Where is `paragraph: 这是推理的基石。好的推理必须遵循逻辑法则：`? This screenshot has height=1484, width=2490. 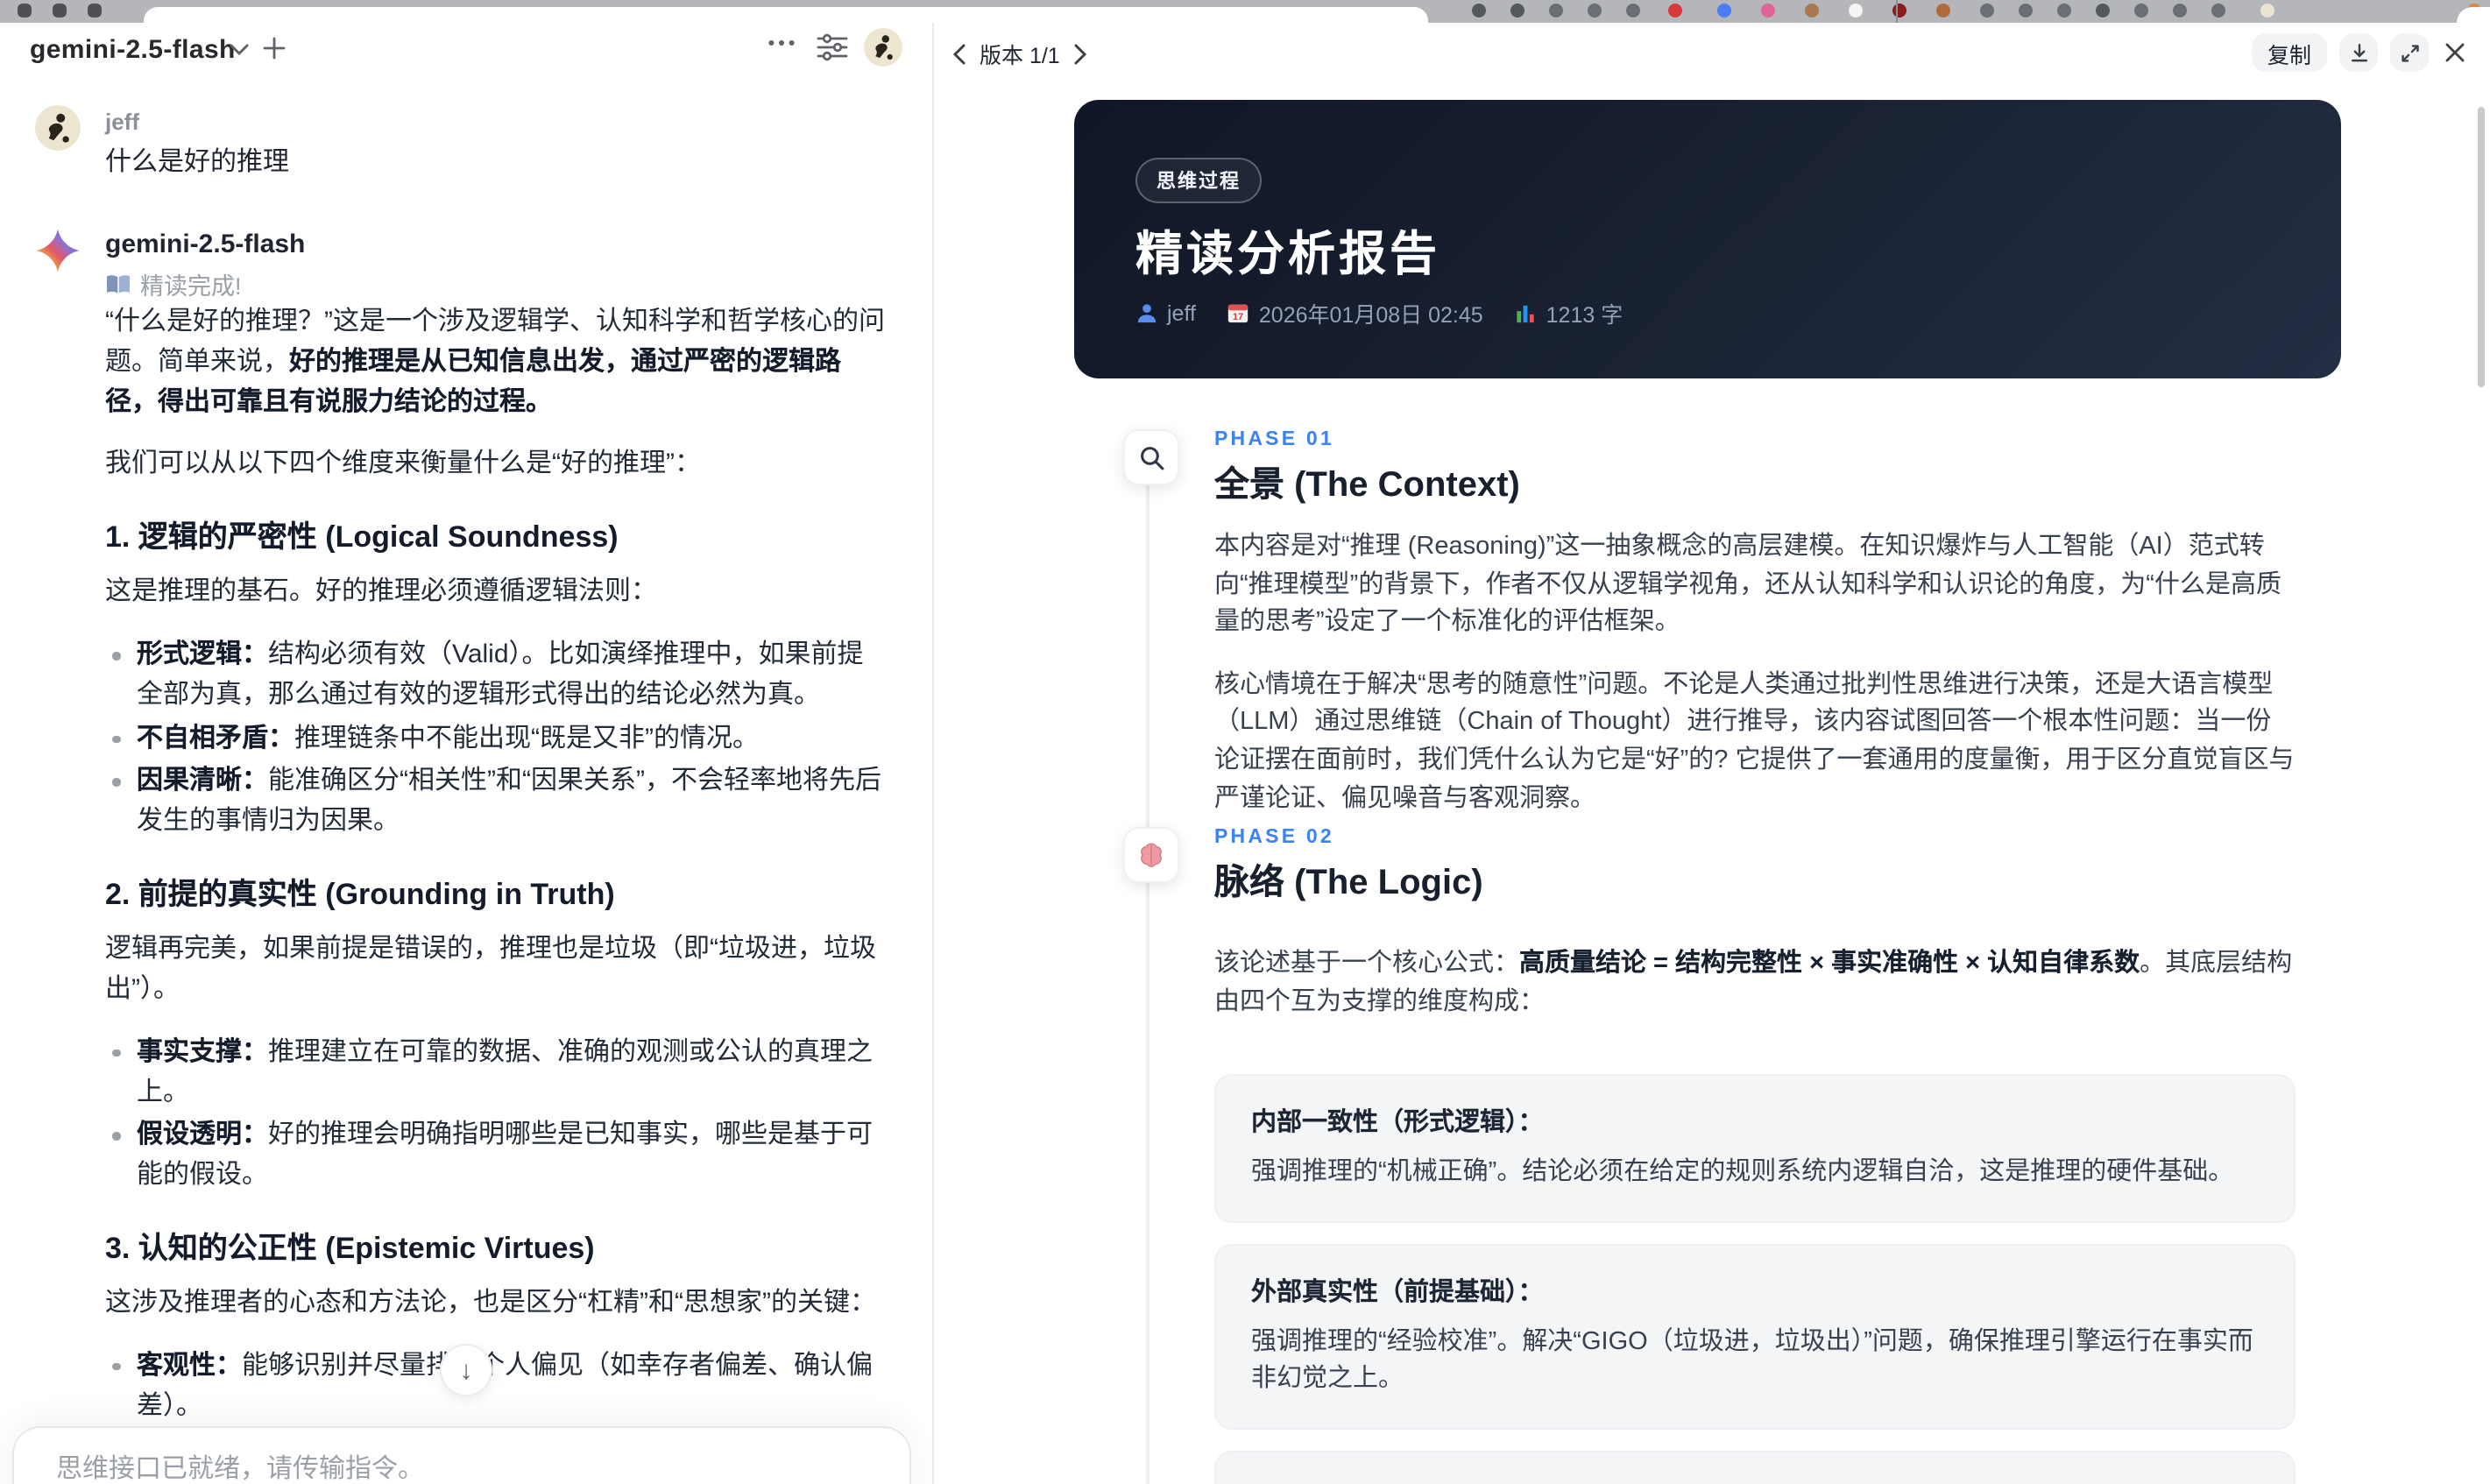 paragraph: 这是推理的基石。好的推理必须遵循逻辑法则： is located at coordinates (382, 591).